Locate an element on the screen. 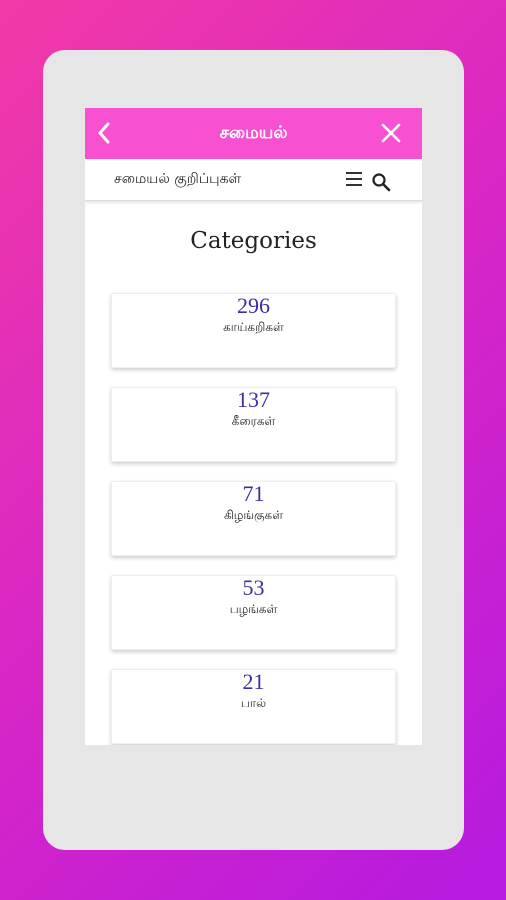 The height and width of the screenshot is (900, 506). category-count: 71 is located at coordinates (253, 493).